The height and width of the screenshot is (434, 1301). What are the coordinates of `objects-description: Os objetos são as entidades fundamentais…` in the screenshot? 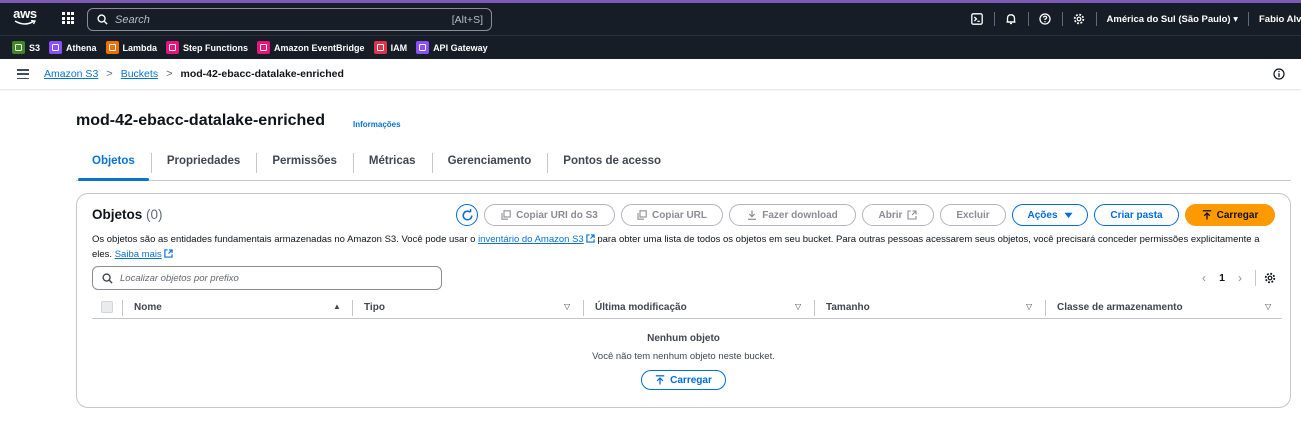 It's located at (687, 247).